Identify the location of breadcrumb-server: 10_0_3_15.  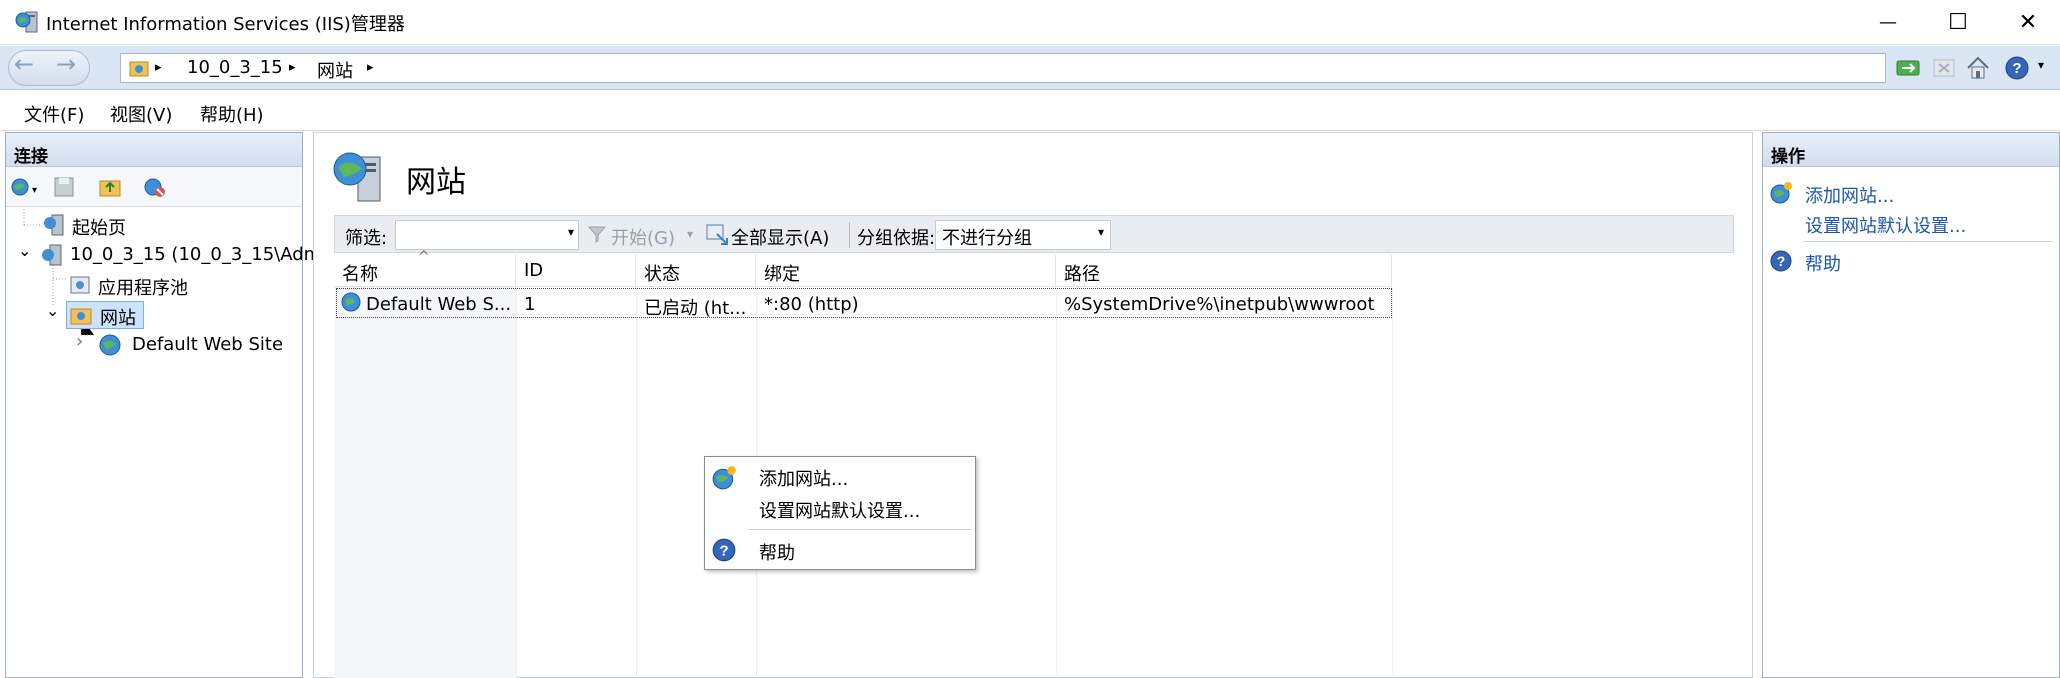
(235, 67).